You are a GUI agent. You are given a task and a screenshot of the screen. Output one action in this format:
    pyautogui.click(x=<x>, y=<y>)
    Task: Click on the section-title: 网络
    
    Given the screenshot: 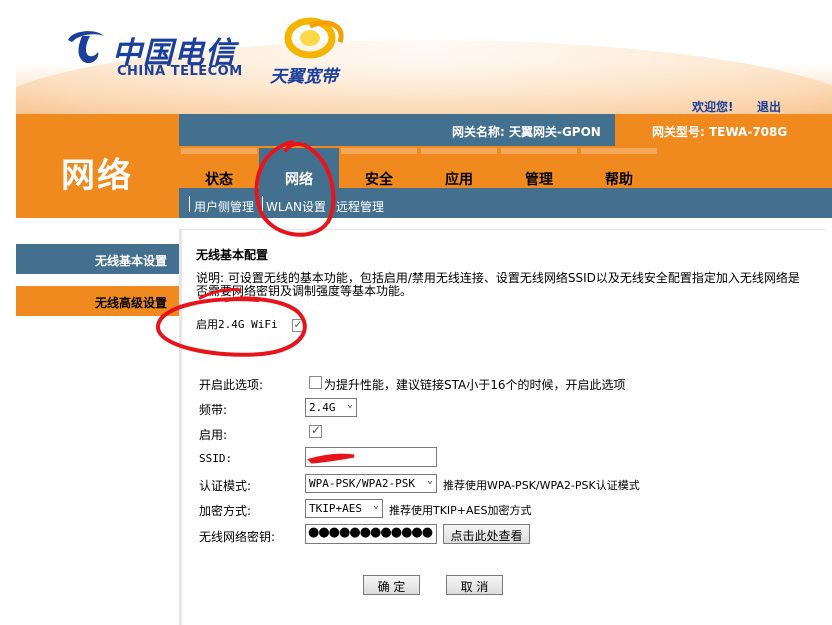 What is the action you would take?
    pyautogui.click(x=97, y=176)
    